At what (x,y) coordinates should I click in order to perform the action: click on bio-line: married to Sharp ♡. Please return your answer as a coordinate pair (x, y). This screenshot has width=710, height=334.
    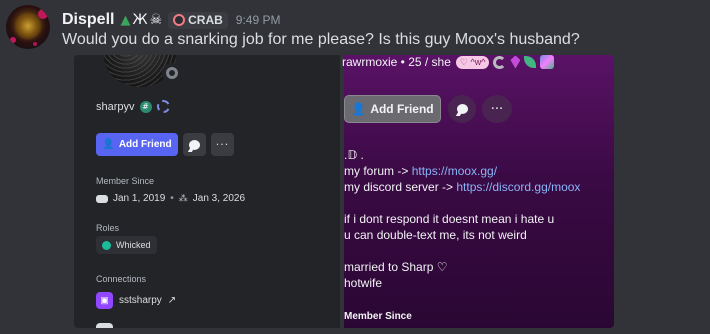
    Looking at the image, I should click on (396, 267).